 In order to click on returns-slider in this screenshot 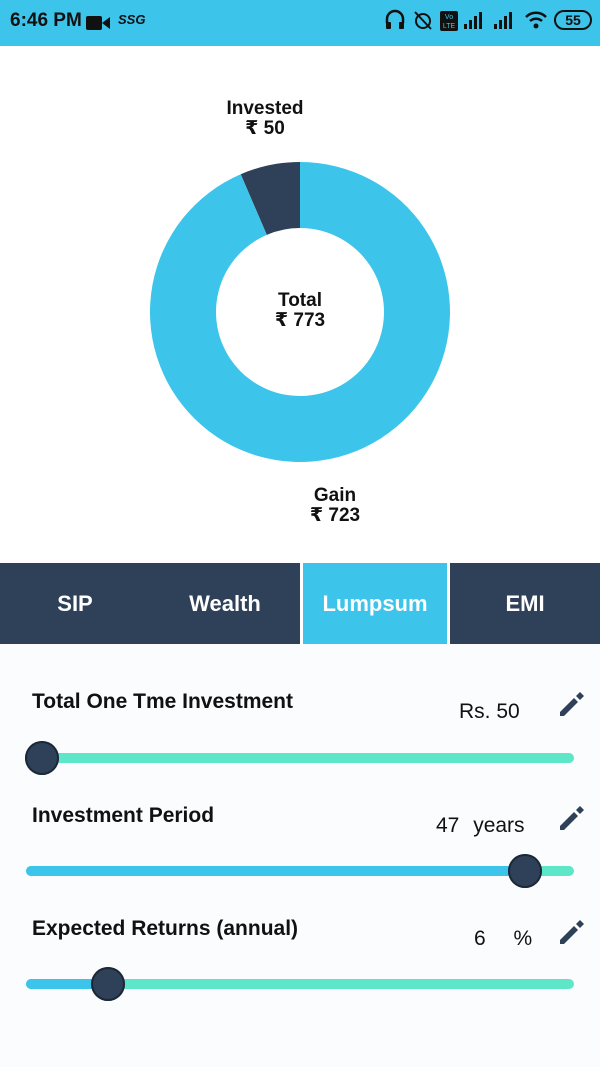, I will do `click(300, 984)`.